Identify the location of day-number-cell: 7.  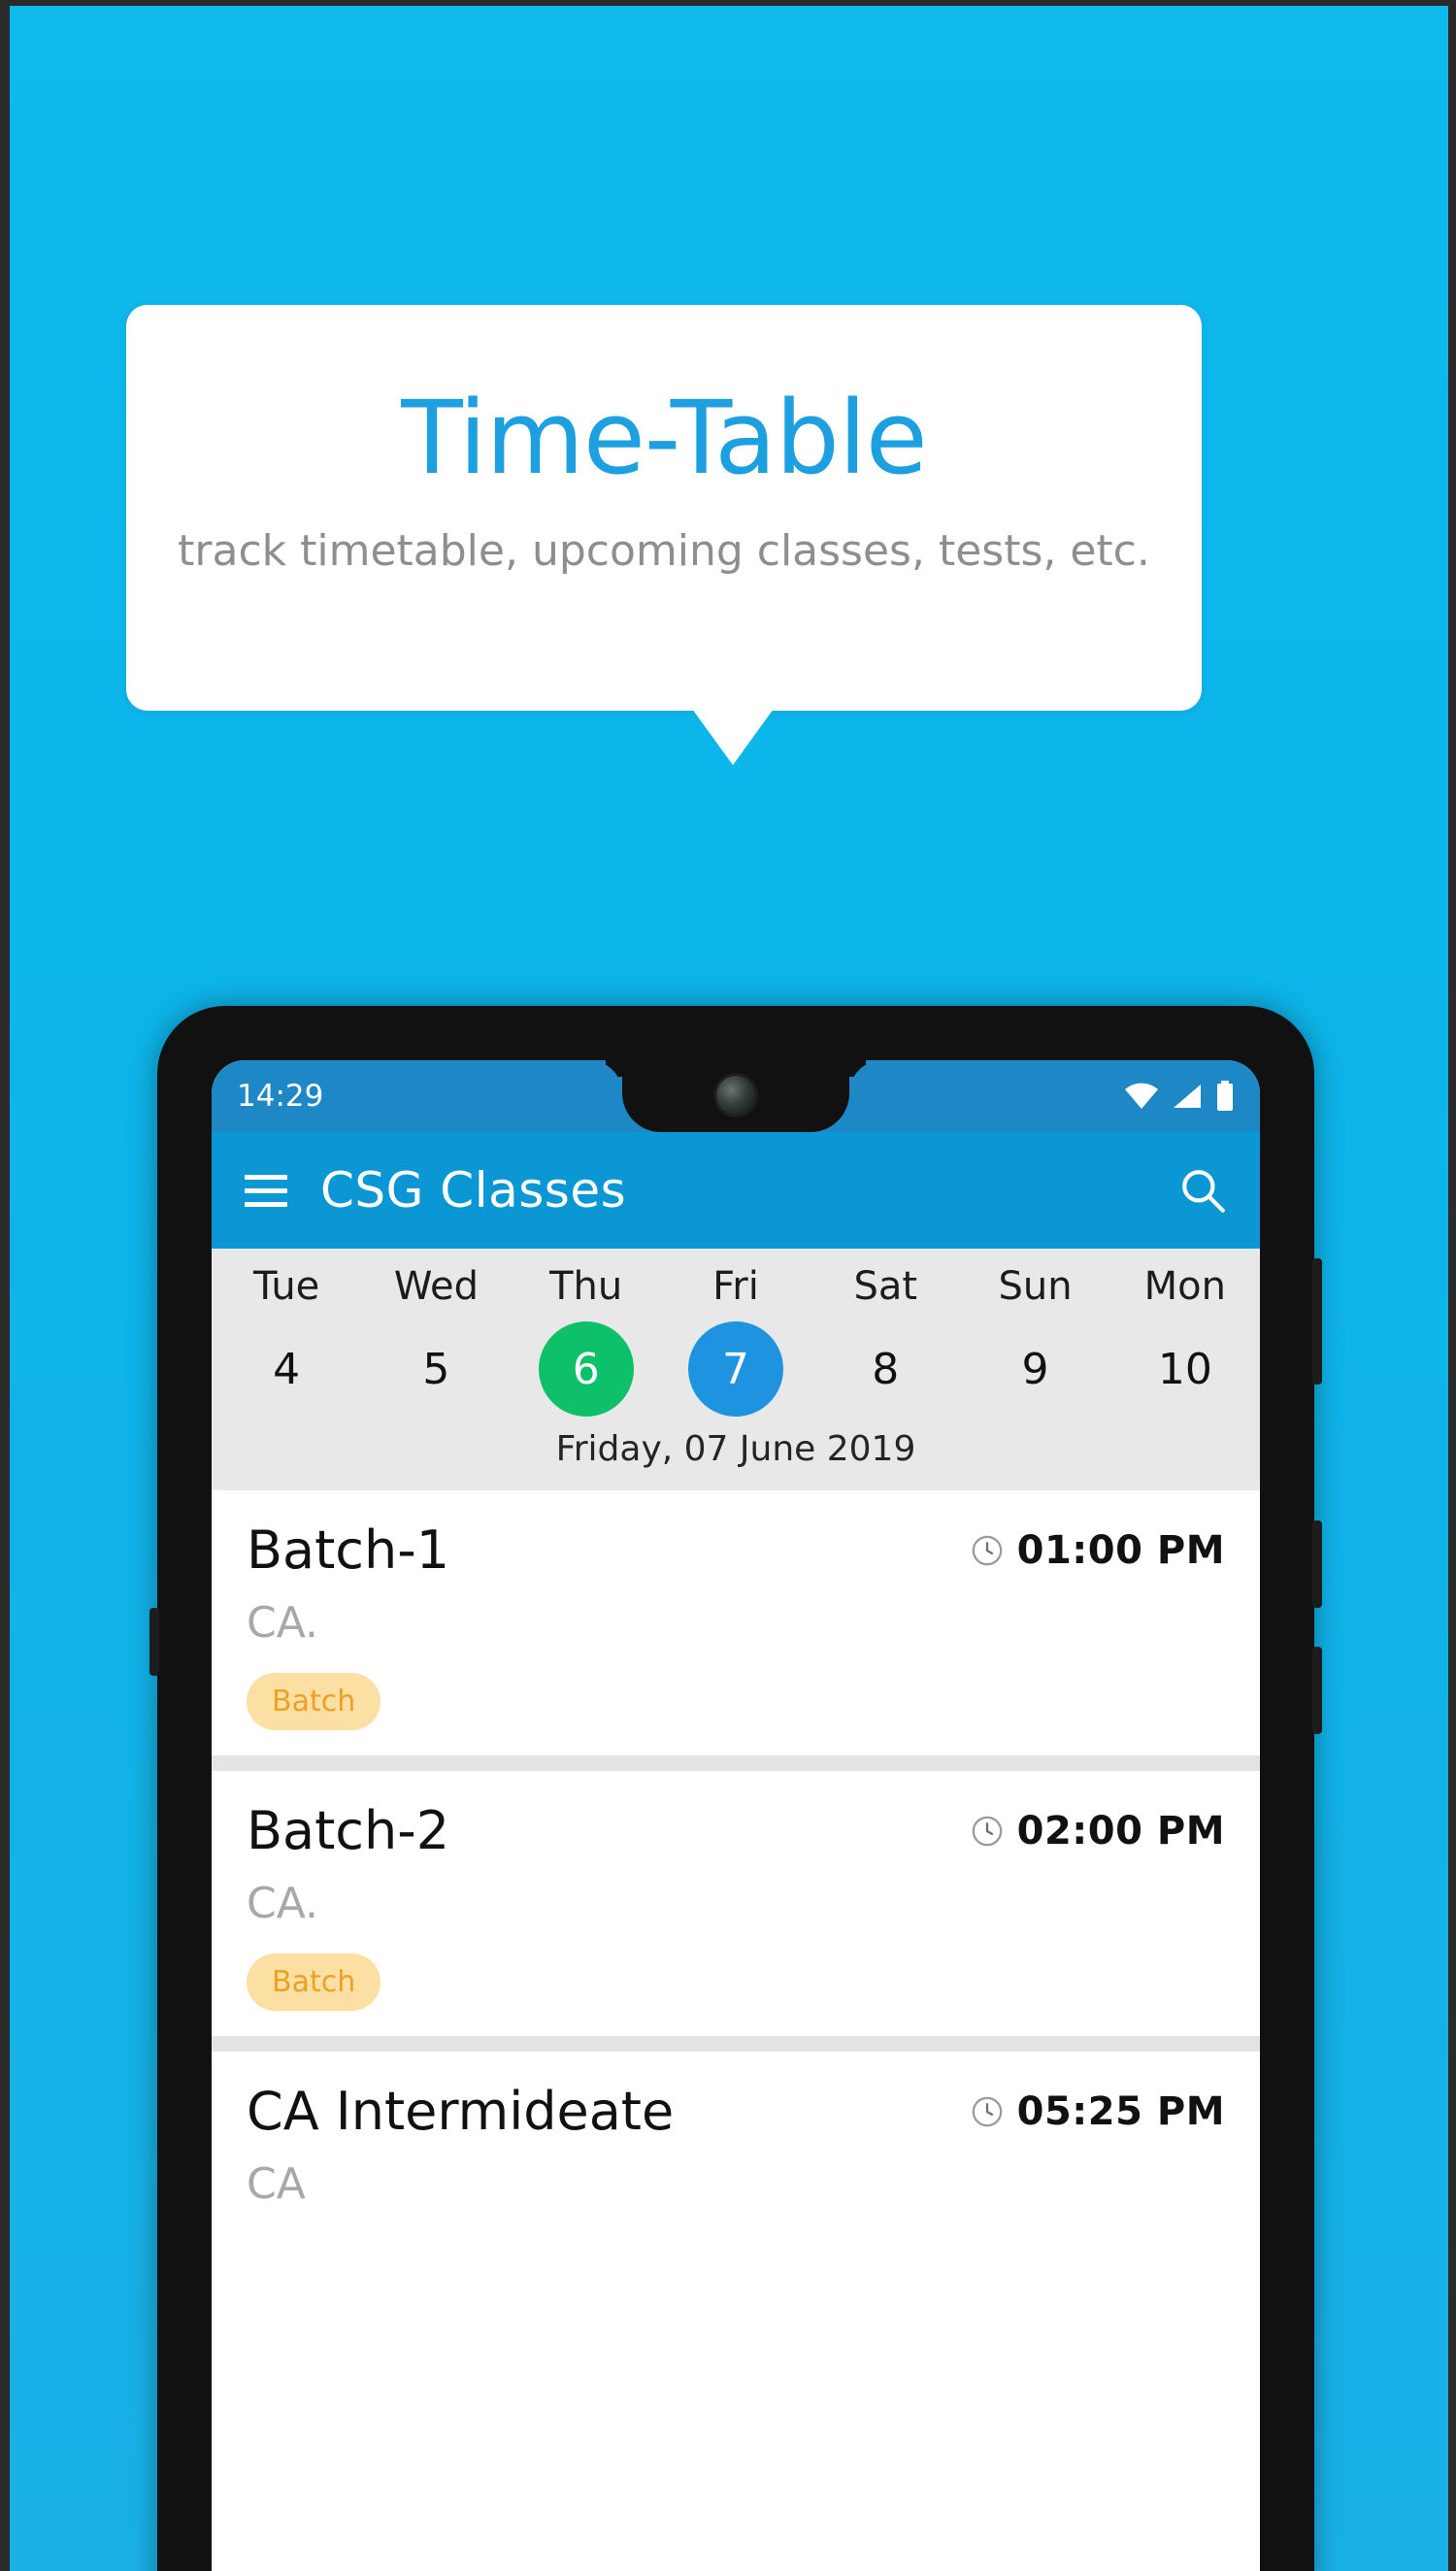
(736, 1369).